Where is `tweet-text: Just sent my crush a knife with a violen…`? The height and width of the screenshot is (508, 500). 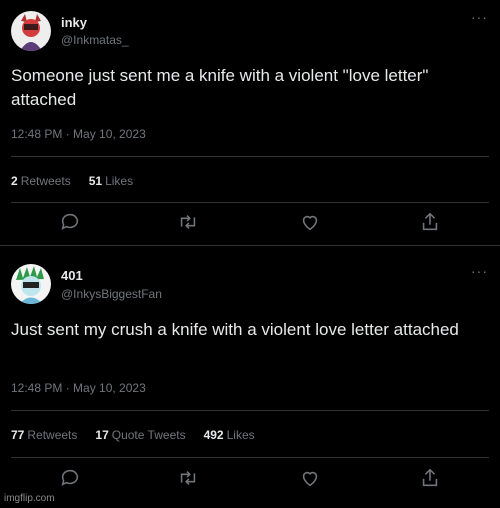 tweet-text: Just sent my crush a knife with a violen… is located at coordinates (235, 329).